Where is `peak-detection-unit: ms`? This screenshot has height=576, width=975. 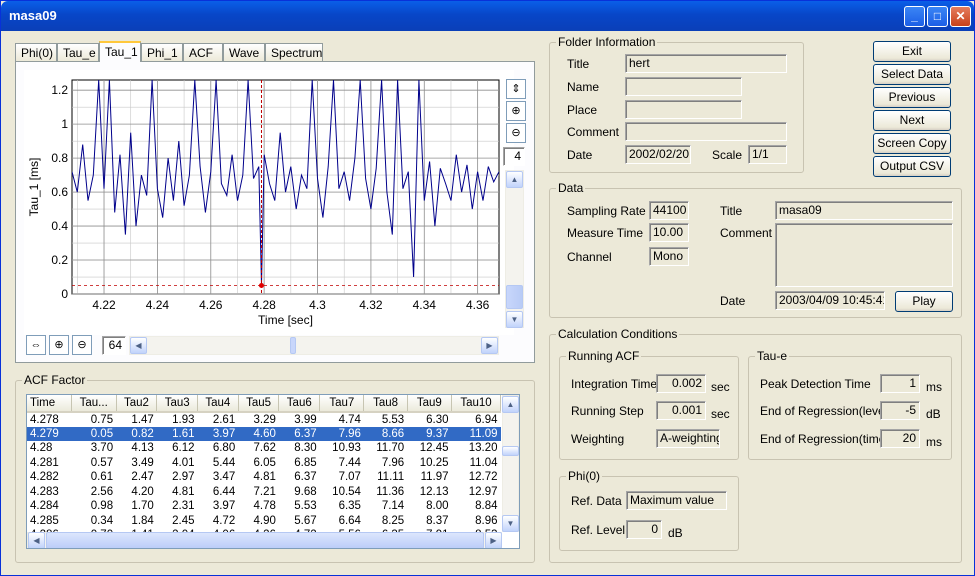 peak-detection-unit: ms is located at coordinates (934, 387).